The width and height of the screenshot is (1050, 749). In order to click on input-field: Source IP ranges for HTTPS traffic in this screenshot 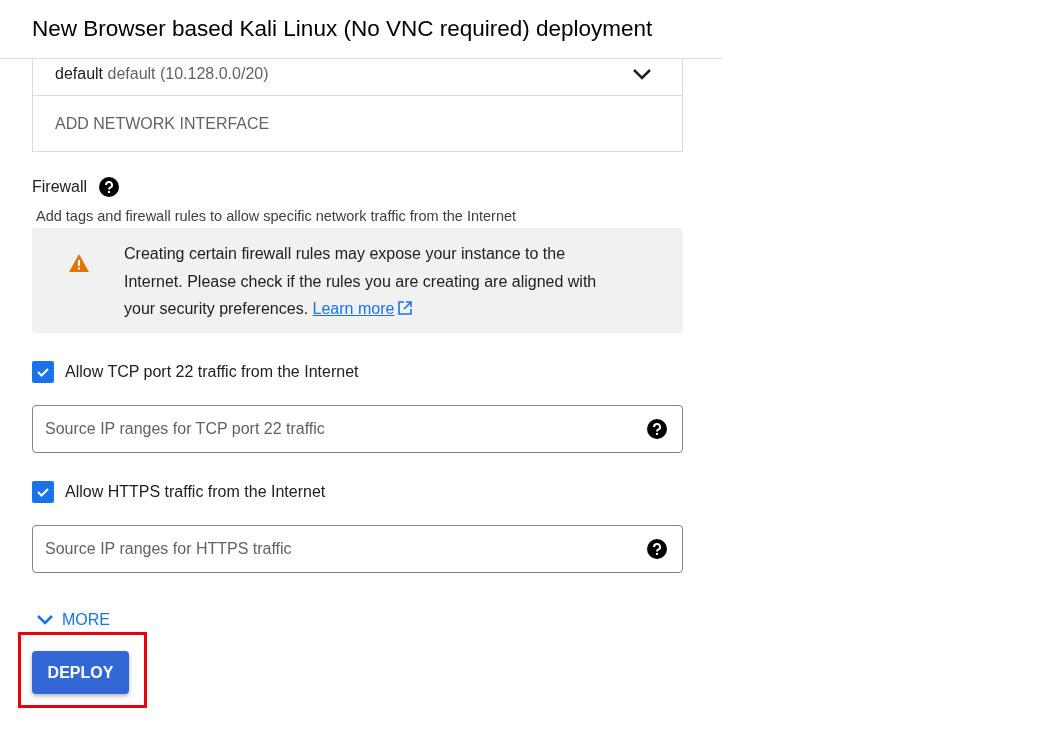, I will do `click(357, 549)`.